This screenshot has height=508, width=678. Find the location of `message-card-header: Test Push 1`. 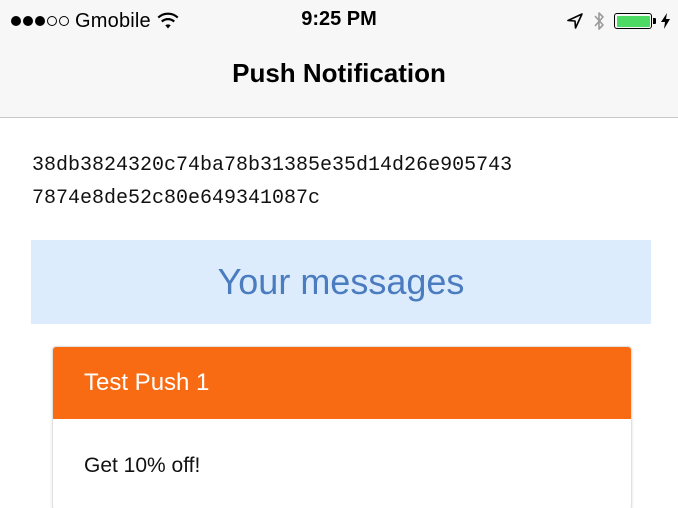

message-card-header: Test Push 1 is located at coordinates (342, 383).